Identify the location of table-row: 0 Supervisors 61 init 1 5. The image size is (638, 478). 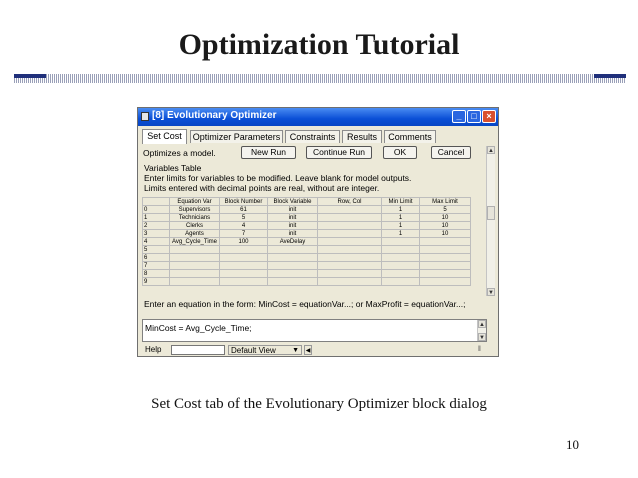
(306, 209).